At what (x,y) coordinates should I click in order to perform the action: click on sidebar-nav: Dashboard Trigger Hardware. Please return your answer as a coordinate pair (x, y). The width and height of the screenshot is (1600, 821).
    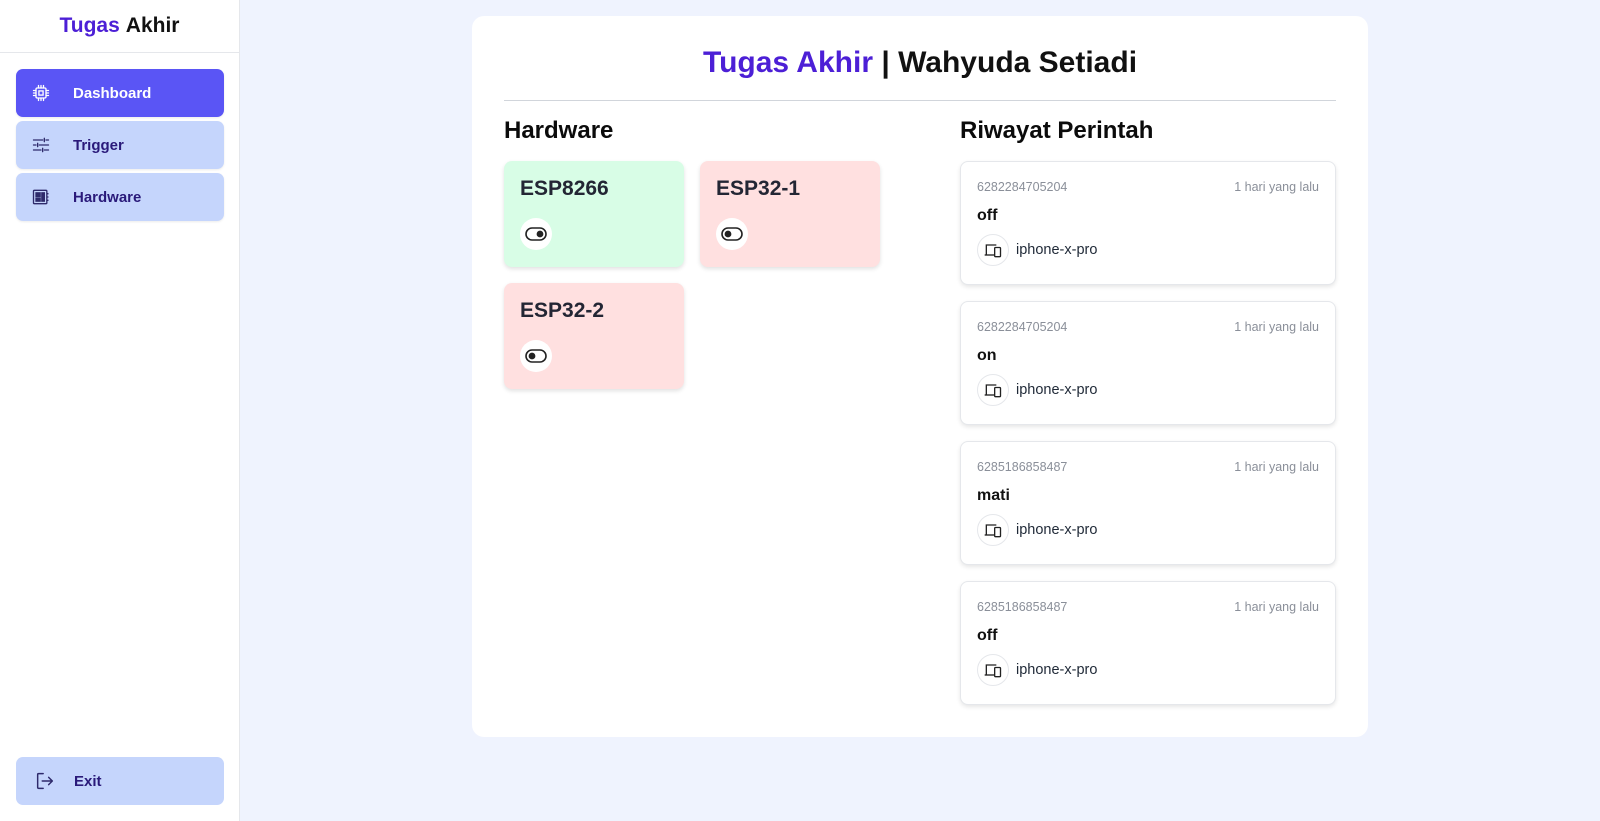
    Looking at the image, I should click on (120, 147).